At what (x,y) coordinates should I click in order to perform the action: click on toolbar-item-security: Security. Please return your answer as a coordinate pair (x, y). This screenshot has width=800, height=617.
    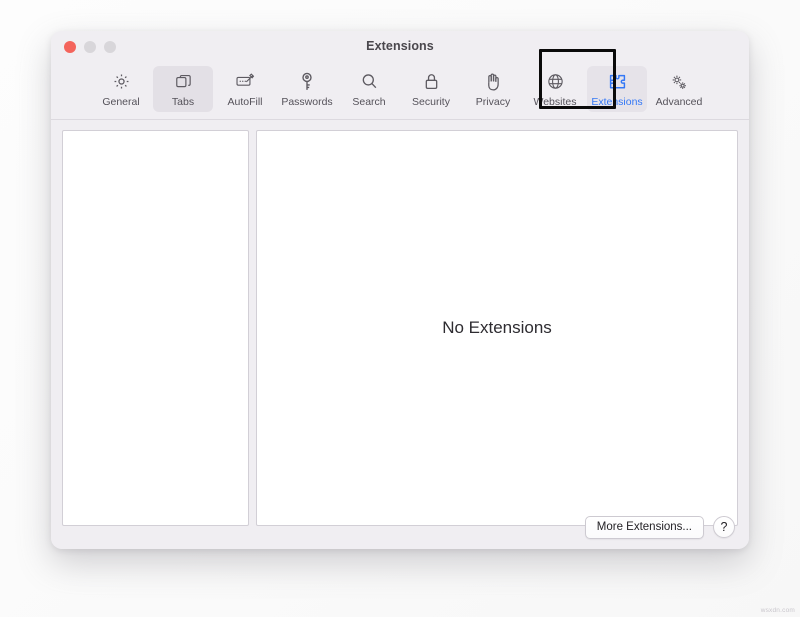
    Looking at the image, I should click on (431, 89).